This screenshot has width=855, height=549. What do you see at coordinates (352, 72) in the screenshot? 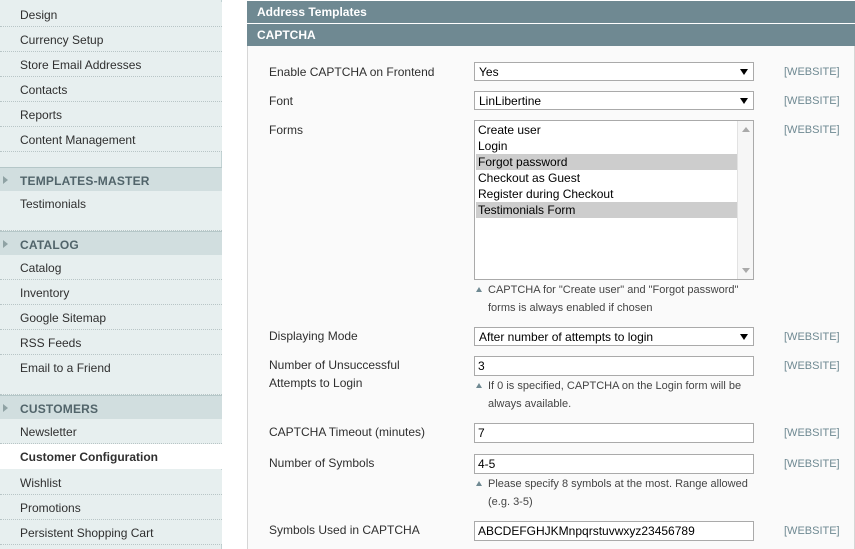
I see `enable-captcha-label: Enable CAPTCHA on Frontend` at bounding box center [352, 72].